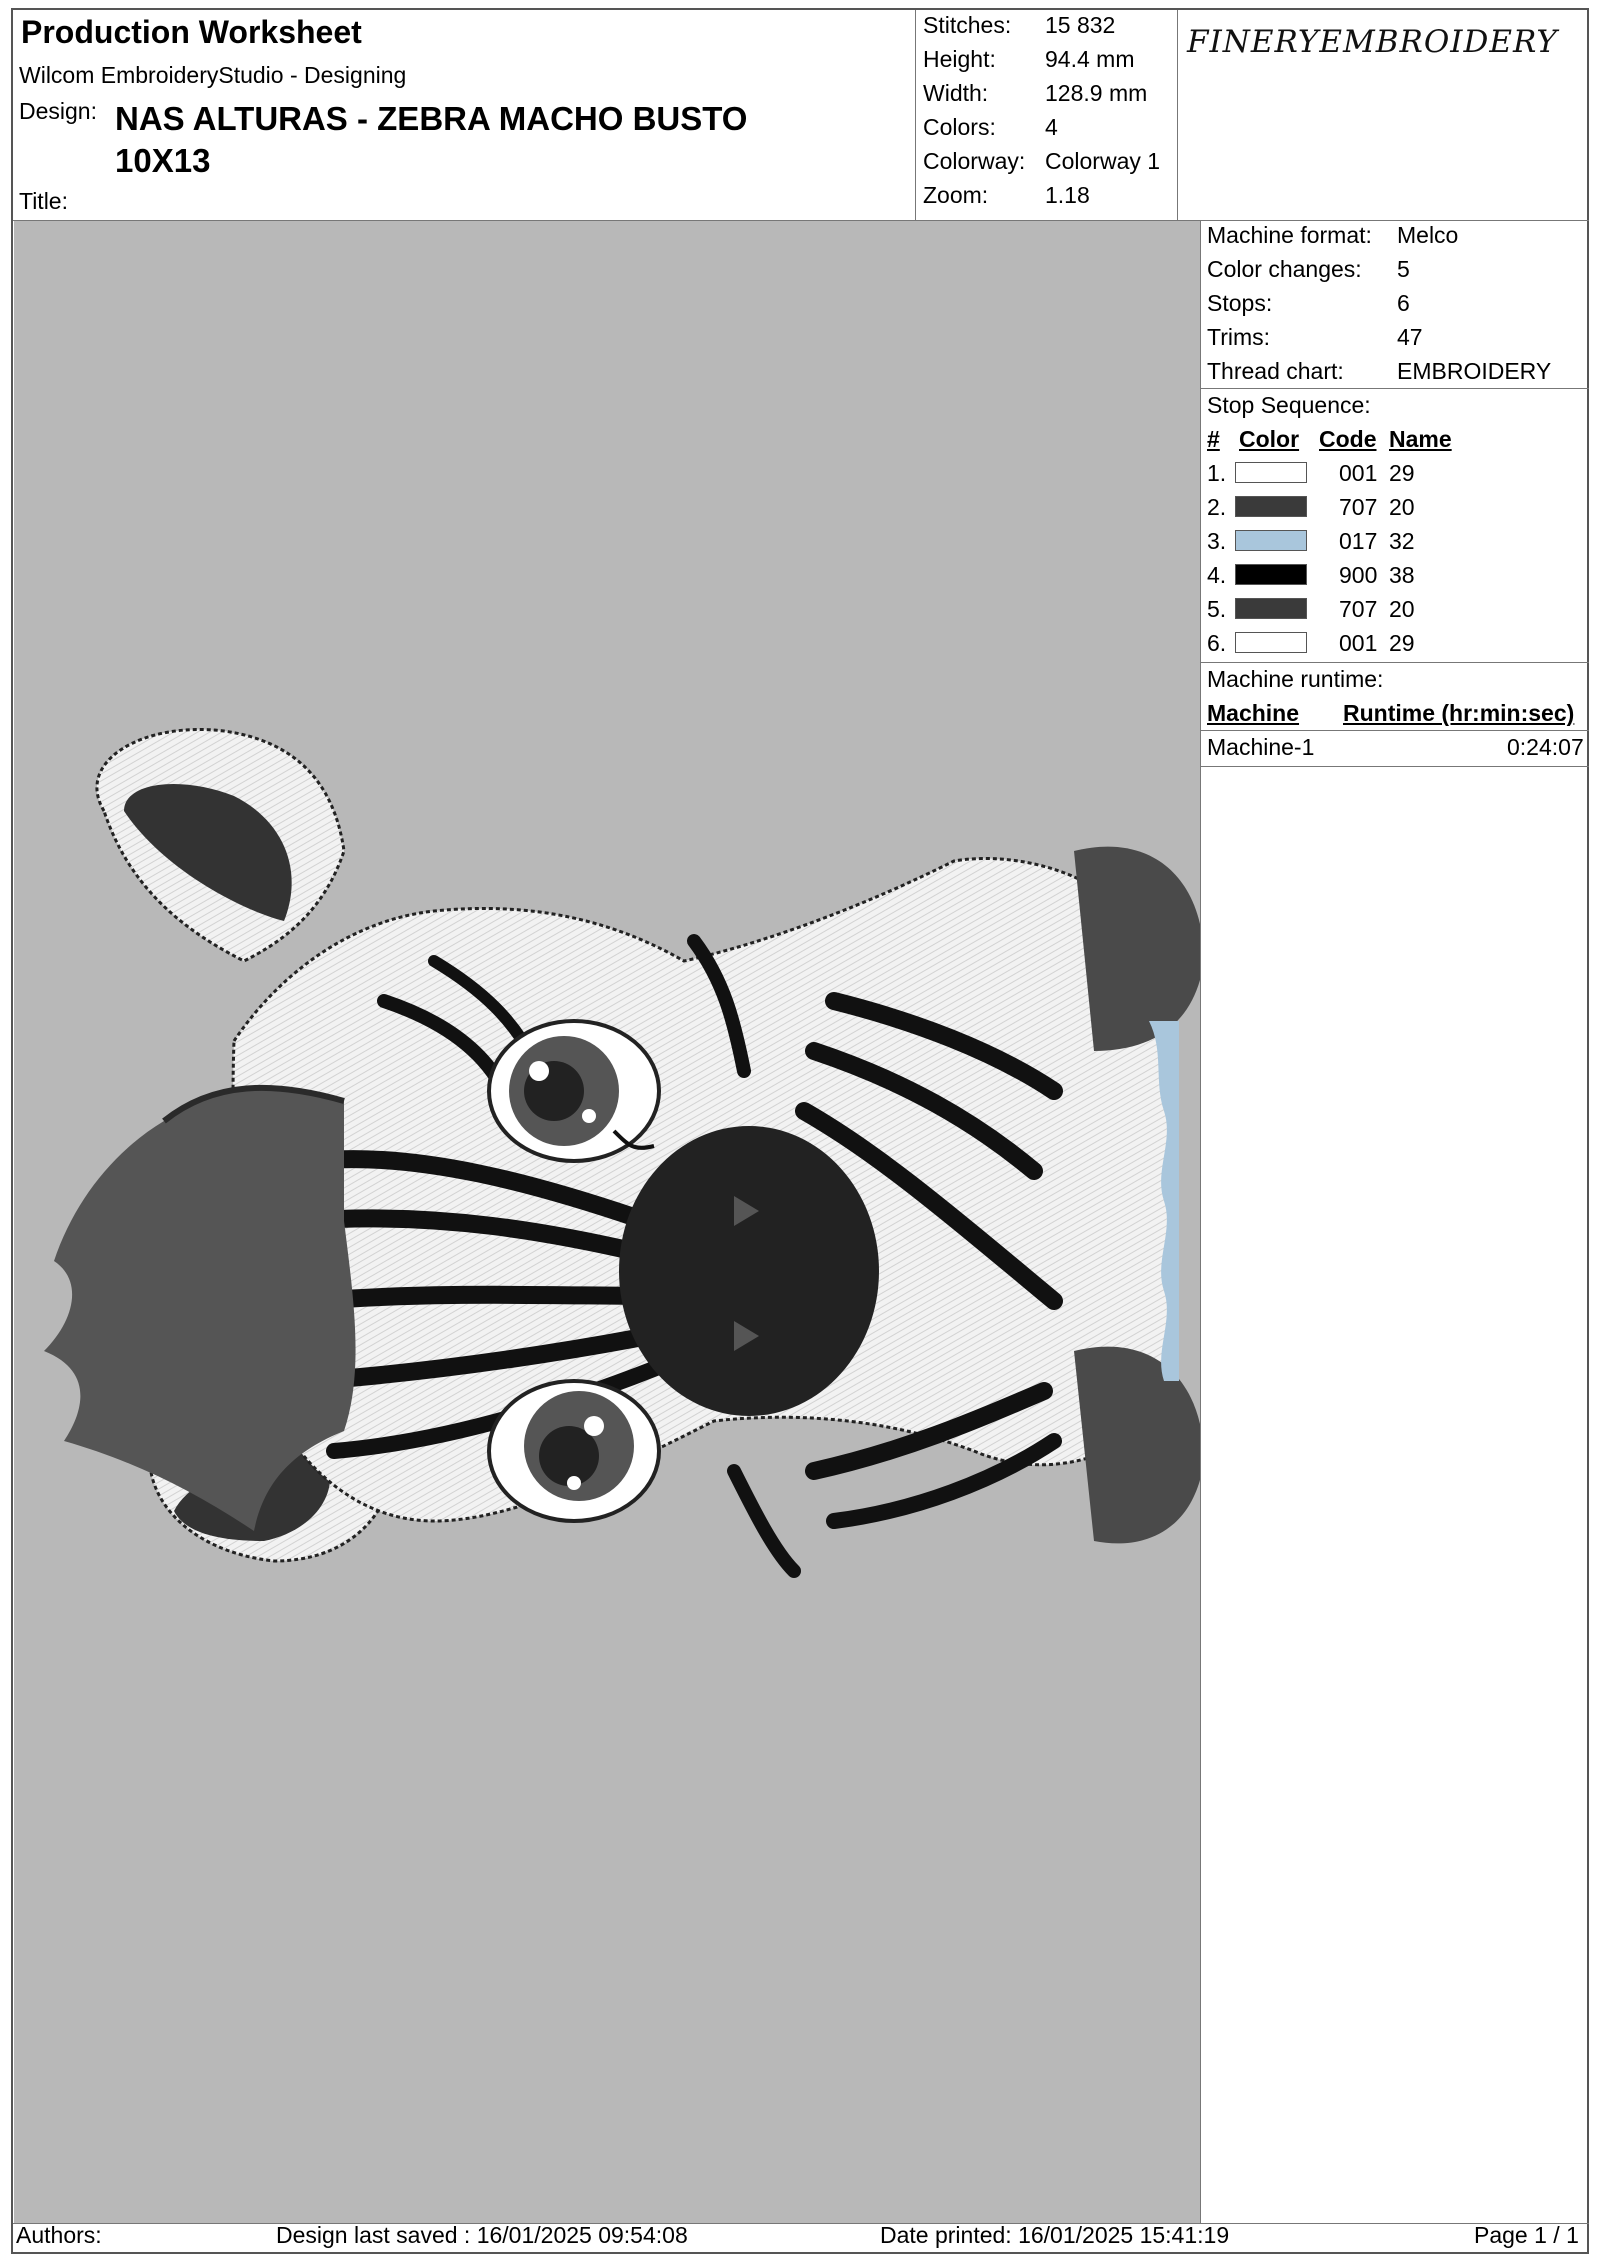 Image resolution: width=1600 pixels, height=2262 pixels. I want to click on design-name-line1: NAS ALTURAS - ZEBRA MACHO BUSTO, so click(431, 118).